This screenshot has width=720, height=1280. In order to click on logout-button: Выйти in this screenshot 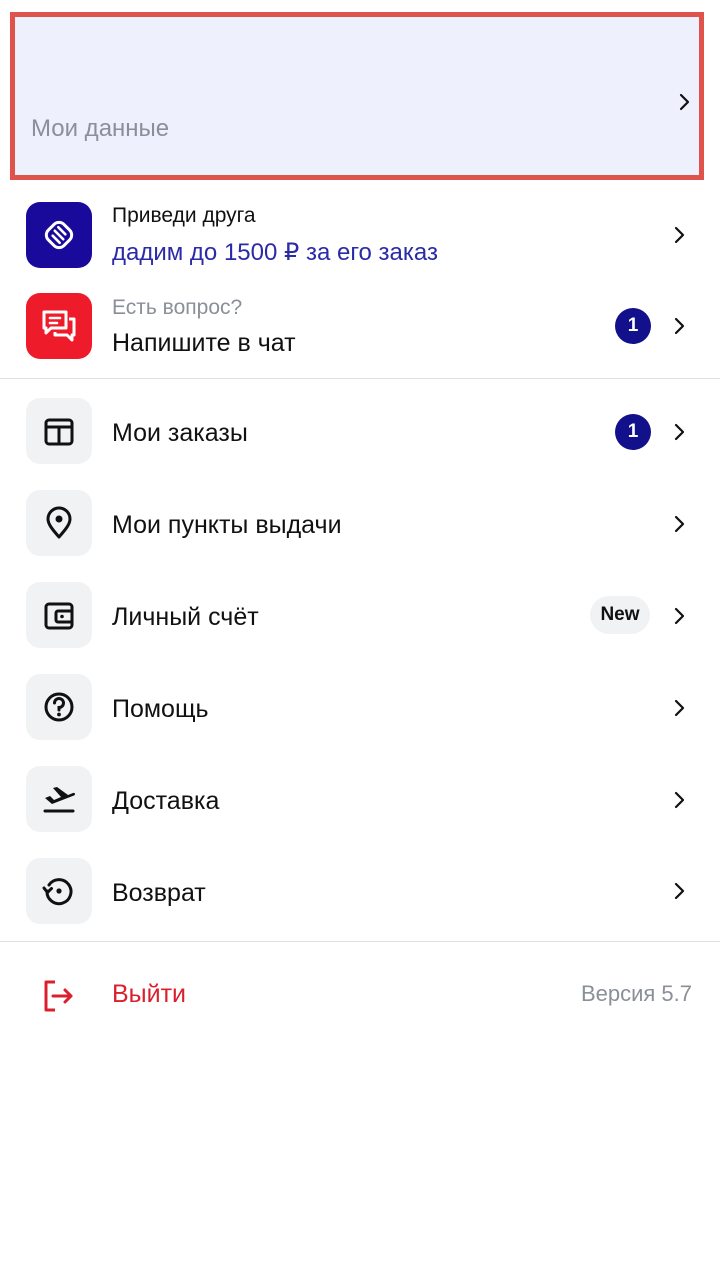, I will do `click(149, 994)`.